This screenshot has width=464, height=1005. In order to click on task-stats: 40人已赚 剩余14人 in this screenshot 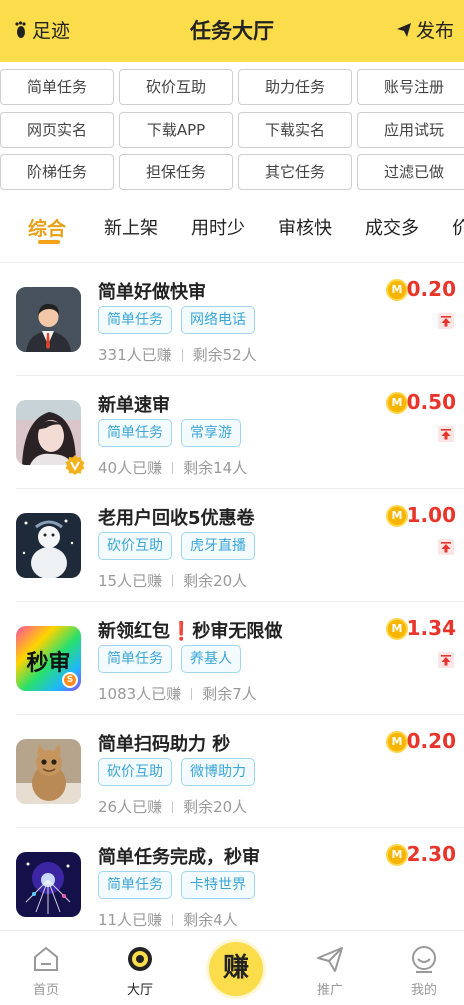, I will do `click(172, 467)`.